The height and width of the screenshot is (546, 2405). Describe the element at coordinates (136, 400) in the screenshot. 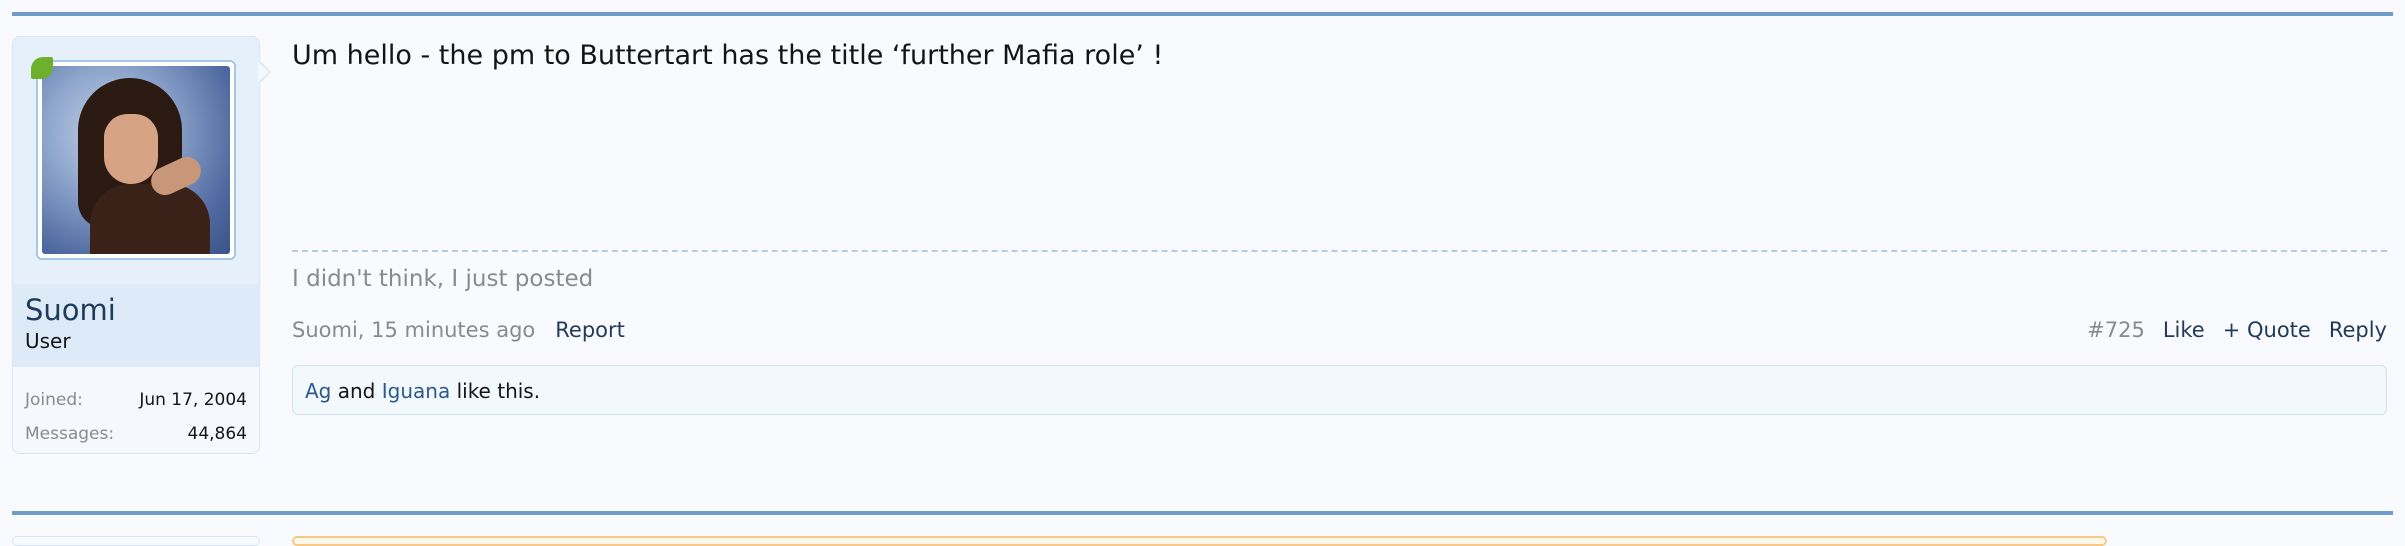

I see `stat-joined: Joined: Jun 17, 2004` at that location.